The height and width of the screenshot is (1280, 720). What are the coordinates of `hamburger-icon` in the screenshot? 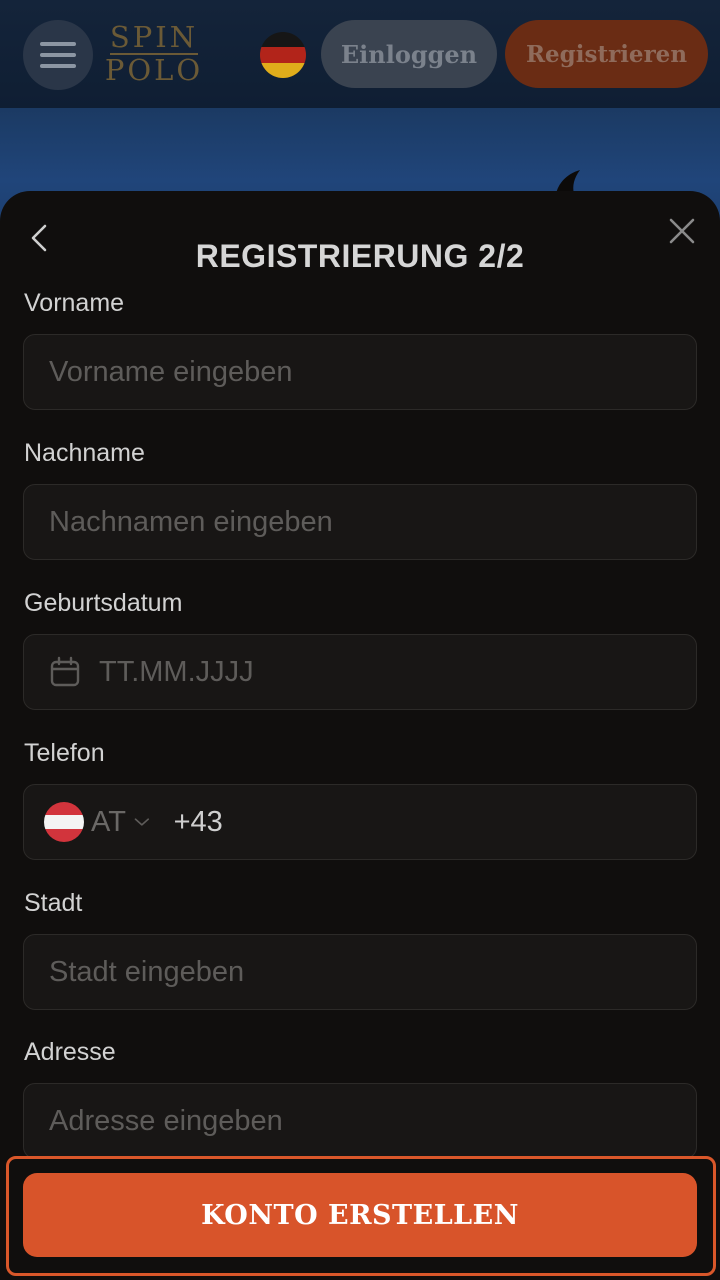 It's located at (58, 55).